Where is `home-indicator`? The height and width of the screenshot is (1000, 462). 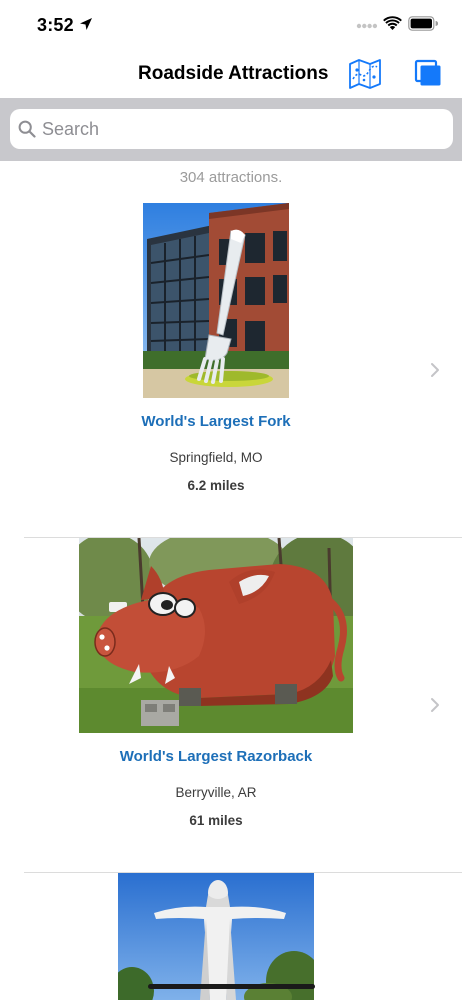
home-indicator is located at coordinates (231, 986).